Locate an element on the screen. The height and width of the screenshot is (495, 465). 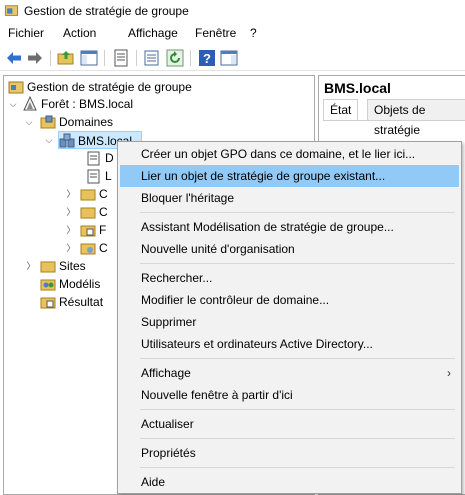
tree-label: Sites is located at coordinates (72, 266).